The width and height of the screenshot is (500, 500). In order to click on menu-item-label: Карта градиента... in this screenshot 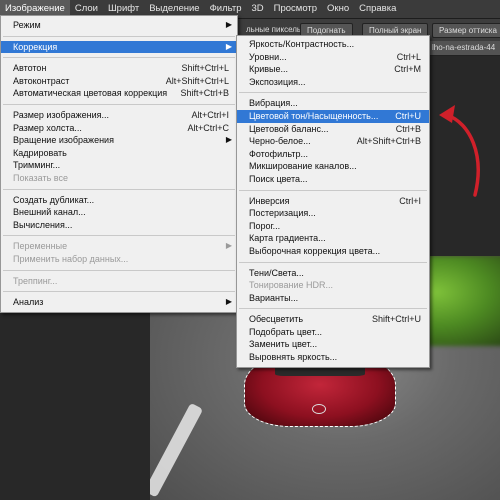, I will do `click(287, 238)`.